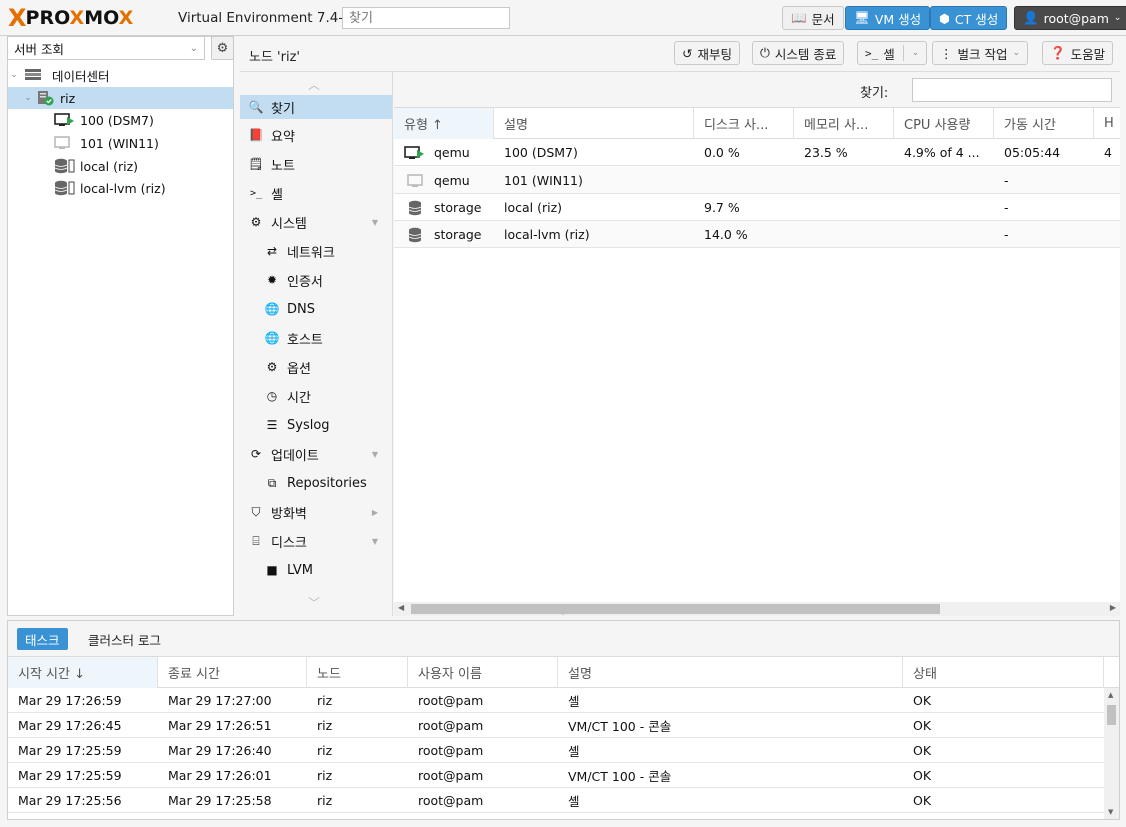 The width and height of the screenshot is (1126, 827). Describe the element at coordinates (272, 251) in the screenshot. I see `exchange-icon: ⇄` at that location.